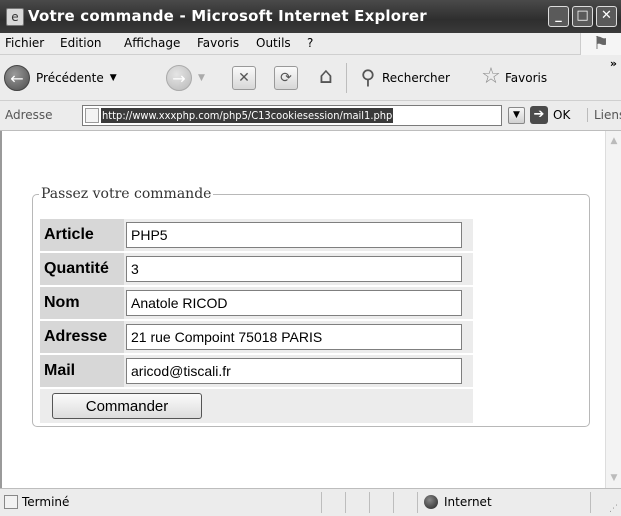  What do you see at coordinates (294, 303) in the screenshot?
I see `name-input` at bounding box center [294, 303].